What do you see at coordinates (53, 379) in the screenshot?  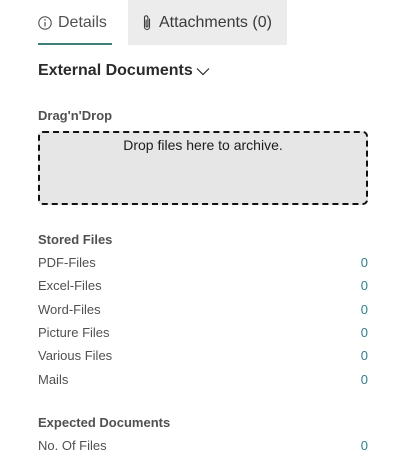 I see `row-label: Mails` at bounding box center [53, 379].